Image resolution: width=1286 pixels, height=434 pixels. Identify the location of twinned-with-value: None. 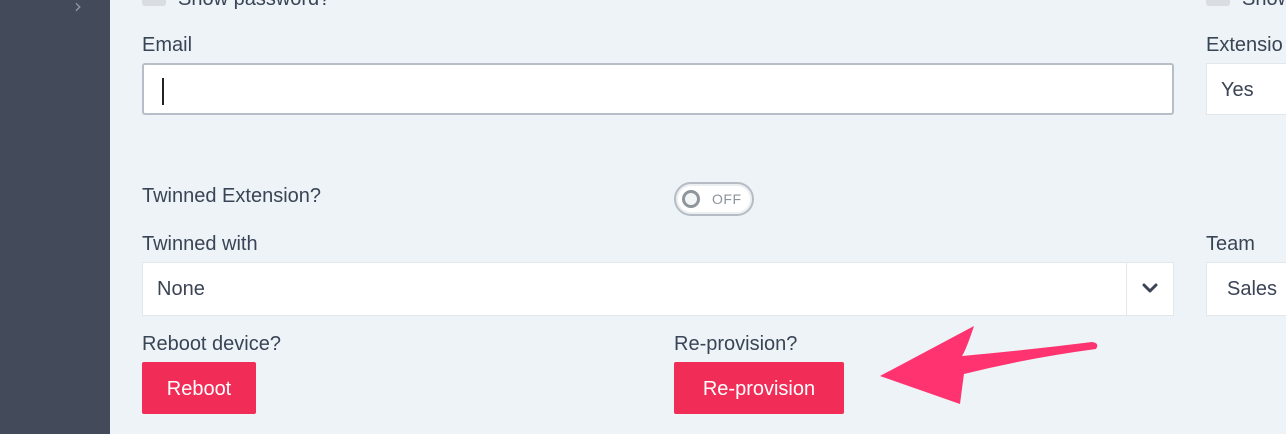
(181, 289).